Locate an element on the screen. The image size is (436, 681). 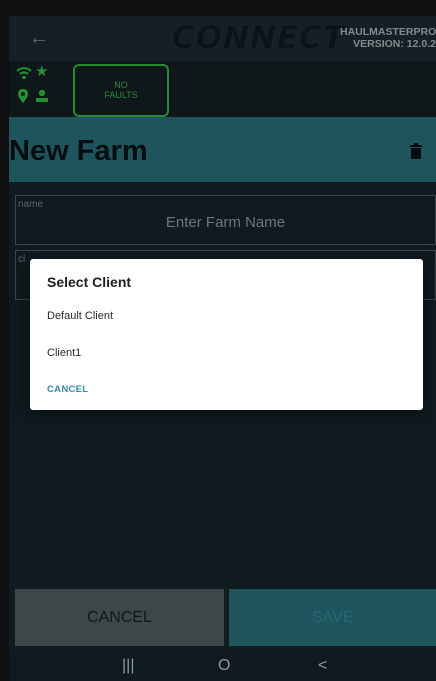
recents-icon: ||| is located at coordinates (128, 666).